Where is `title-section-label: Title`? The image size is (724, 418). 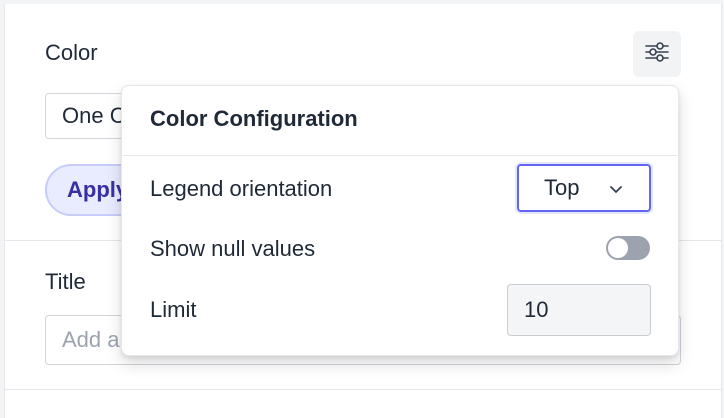 title-section-label: Title is located at coordinates (65, 281).